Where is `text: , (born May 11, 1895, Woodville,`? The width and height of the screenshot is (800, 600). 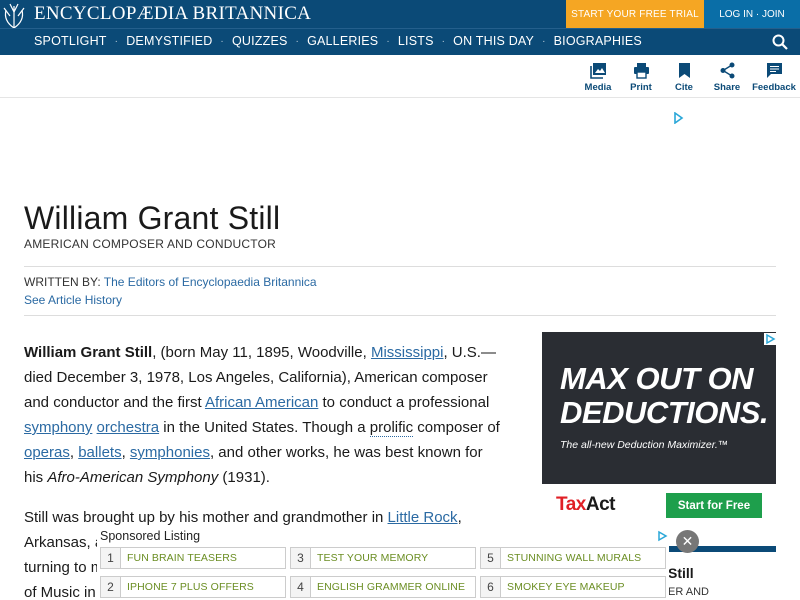
text: , (born May 11, 1895, Woodville, is located at coordinates (261, 352).